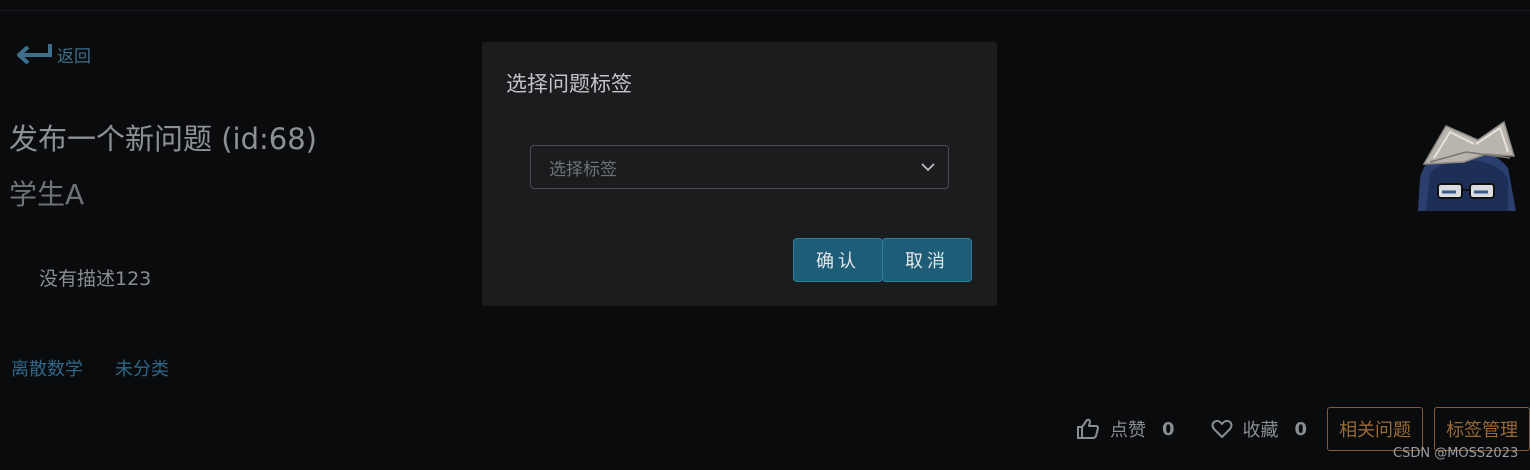 The height and width of the screenshot is (470, 1530). I want to click on tag-link: 离散数学, so click(47, 368).